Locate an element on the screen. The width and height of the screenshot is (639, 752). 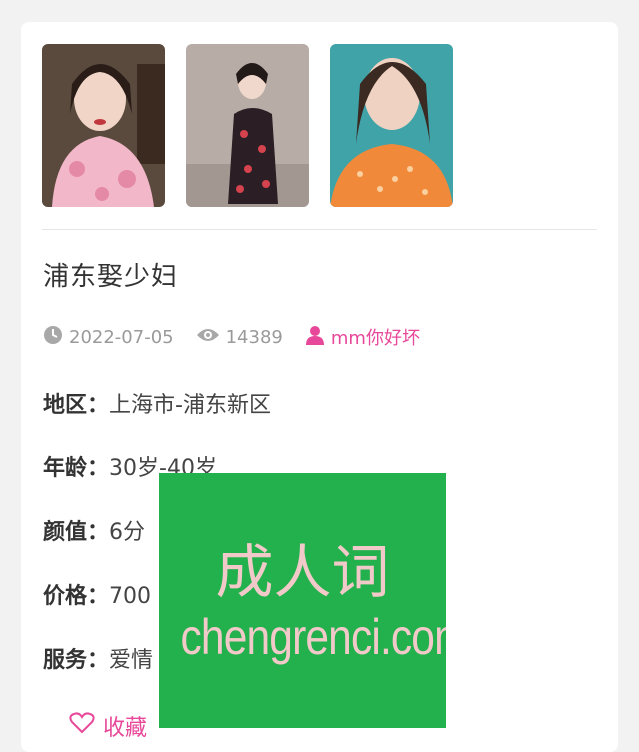
post-meta: 2022-07-05 14389 mm你好坏 is located at coordinates (242, 337).